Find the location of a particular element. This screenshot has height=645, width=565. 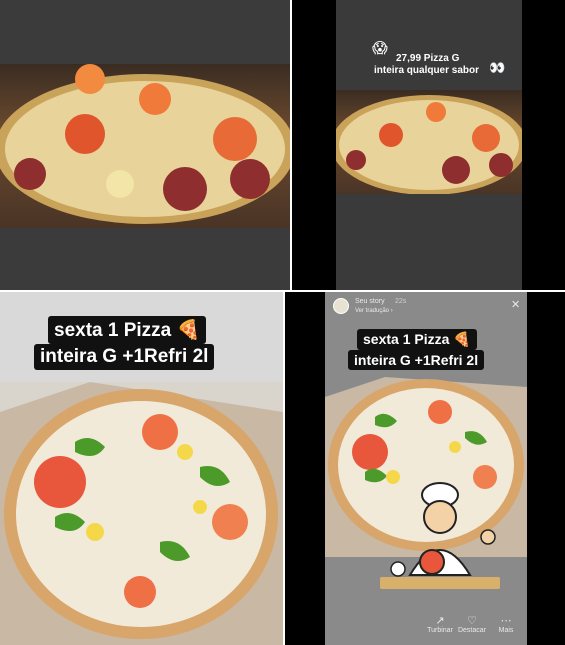

story-time: 22s is located at coordinates (401, 301).